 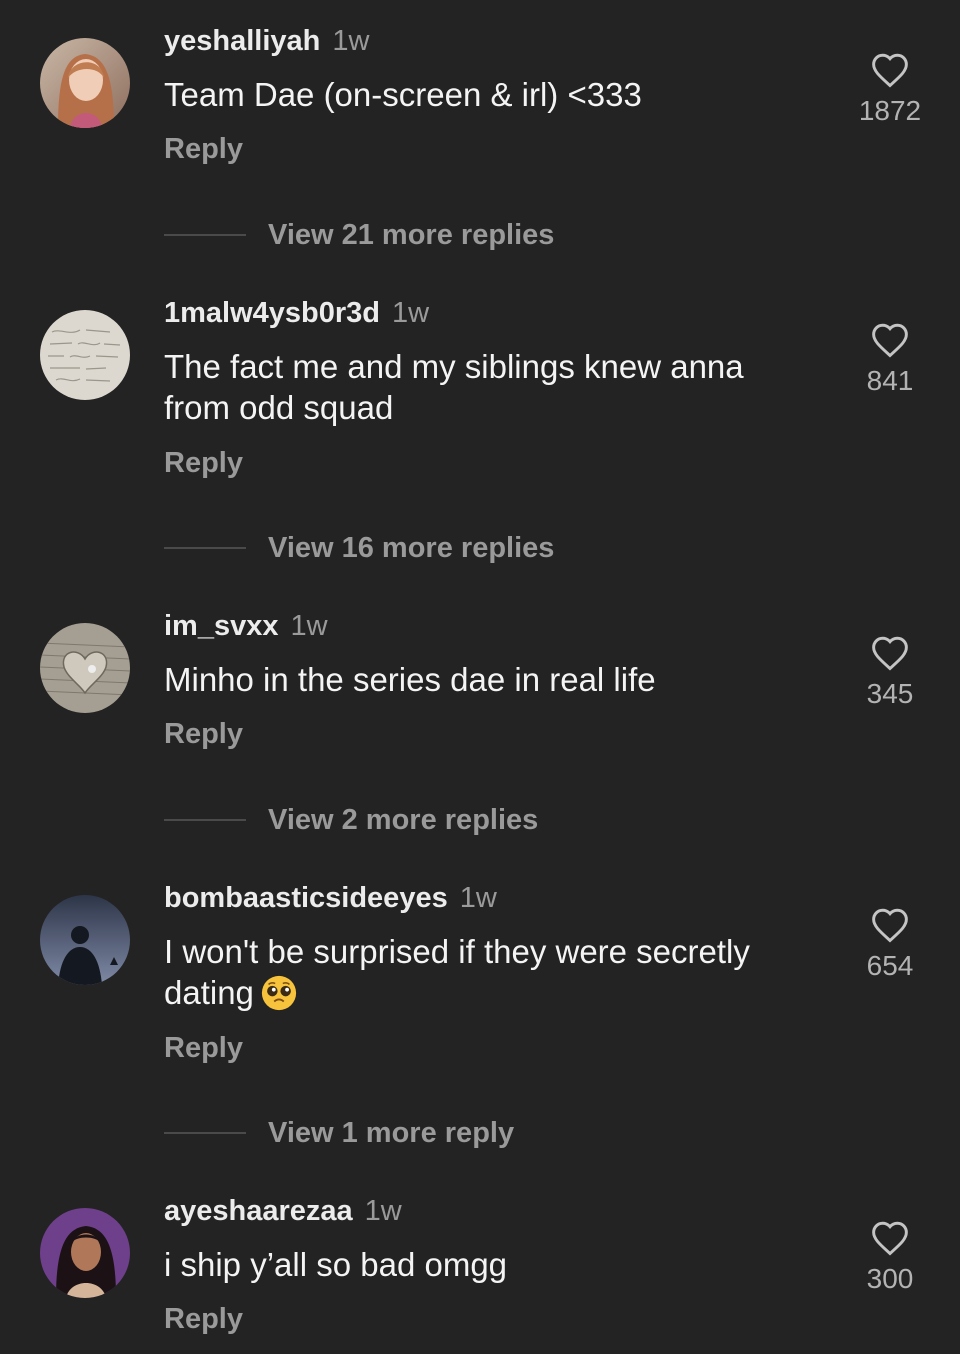 I want to click on like-count: 654, so click(x=890, y=965).